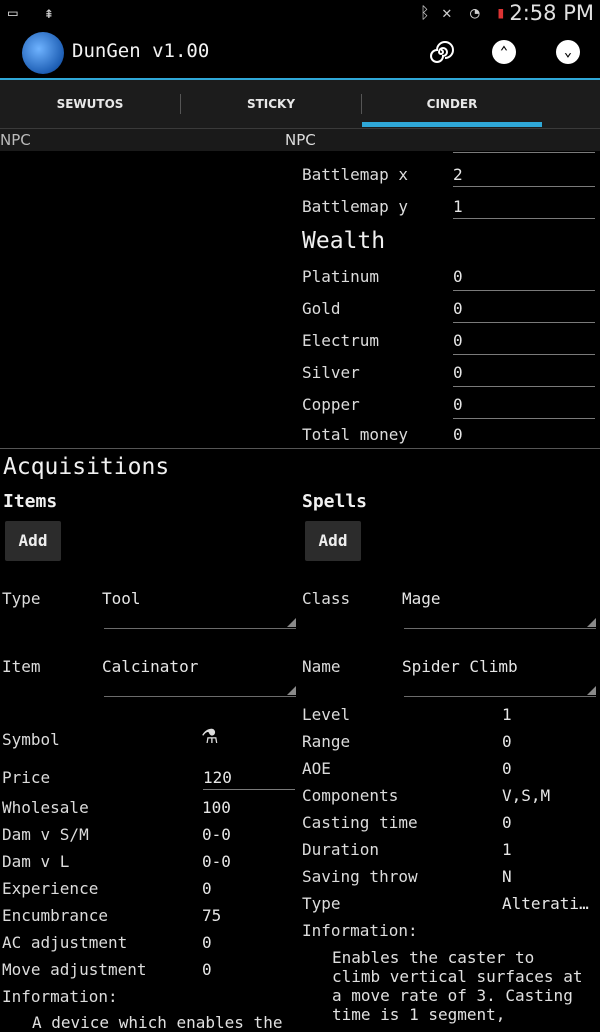  I want to click on electrum-field: 0, so click(458, 340).